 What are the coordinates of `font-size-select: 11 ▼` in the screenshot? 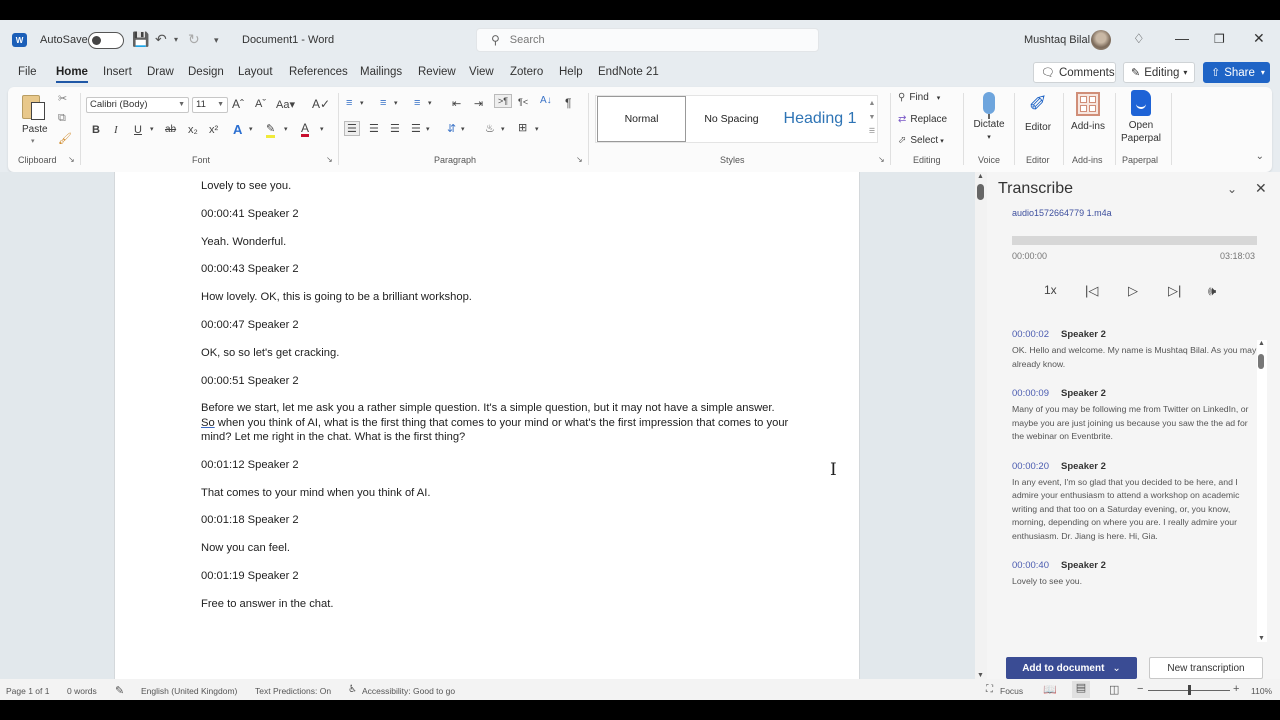 It's located at (210, 105).